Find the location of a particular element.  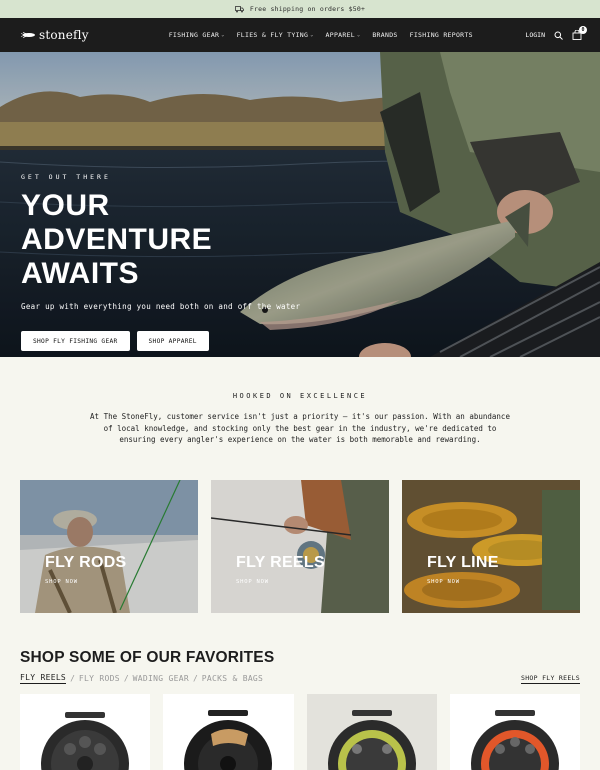

nav-label: APPAREL is located at coordinates (340, 35).